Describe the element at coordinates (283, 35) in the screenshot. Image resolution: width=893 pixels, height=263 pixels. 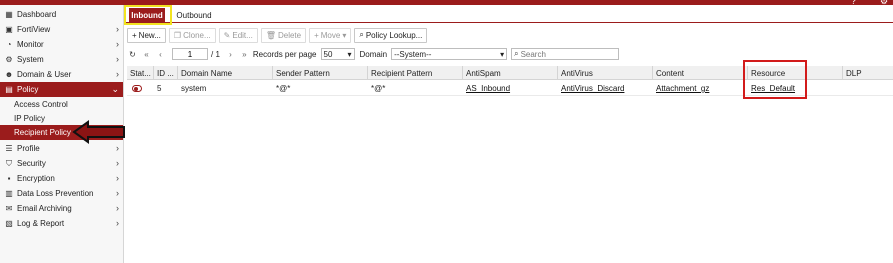
I see `delete-button: 🗑 Delete` at that location.